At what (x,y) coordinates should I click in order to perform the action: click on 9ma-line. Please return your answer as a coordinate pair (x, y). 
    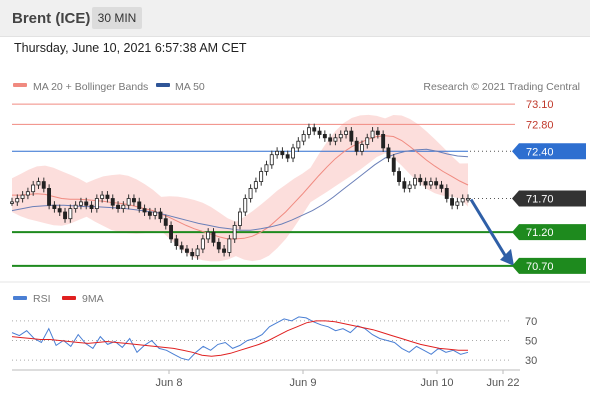
    Looking at the image, I should click on (239, 338).